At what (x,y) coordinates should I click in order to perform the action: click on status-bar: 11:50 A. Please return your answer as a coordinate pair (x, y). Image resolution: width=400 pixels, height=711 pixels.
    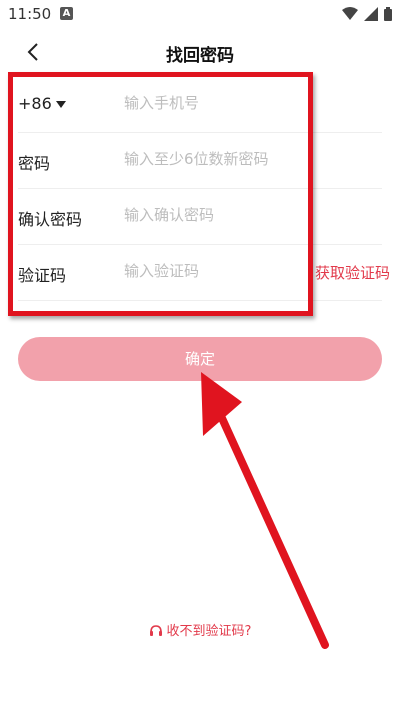
    Looking at the image, I should click on (200, 15).